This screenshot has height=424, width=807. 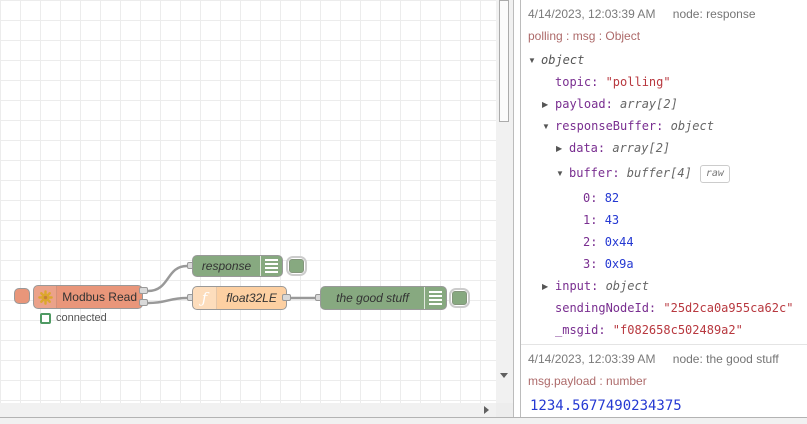 I want to click on object-value: 0x44, so click(x=619, y=242).